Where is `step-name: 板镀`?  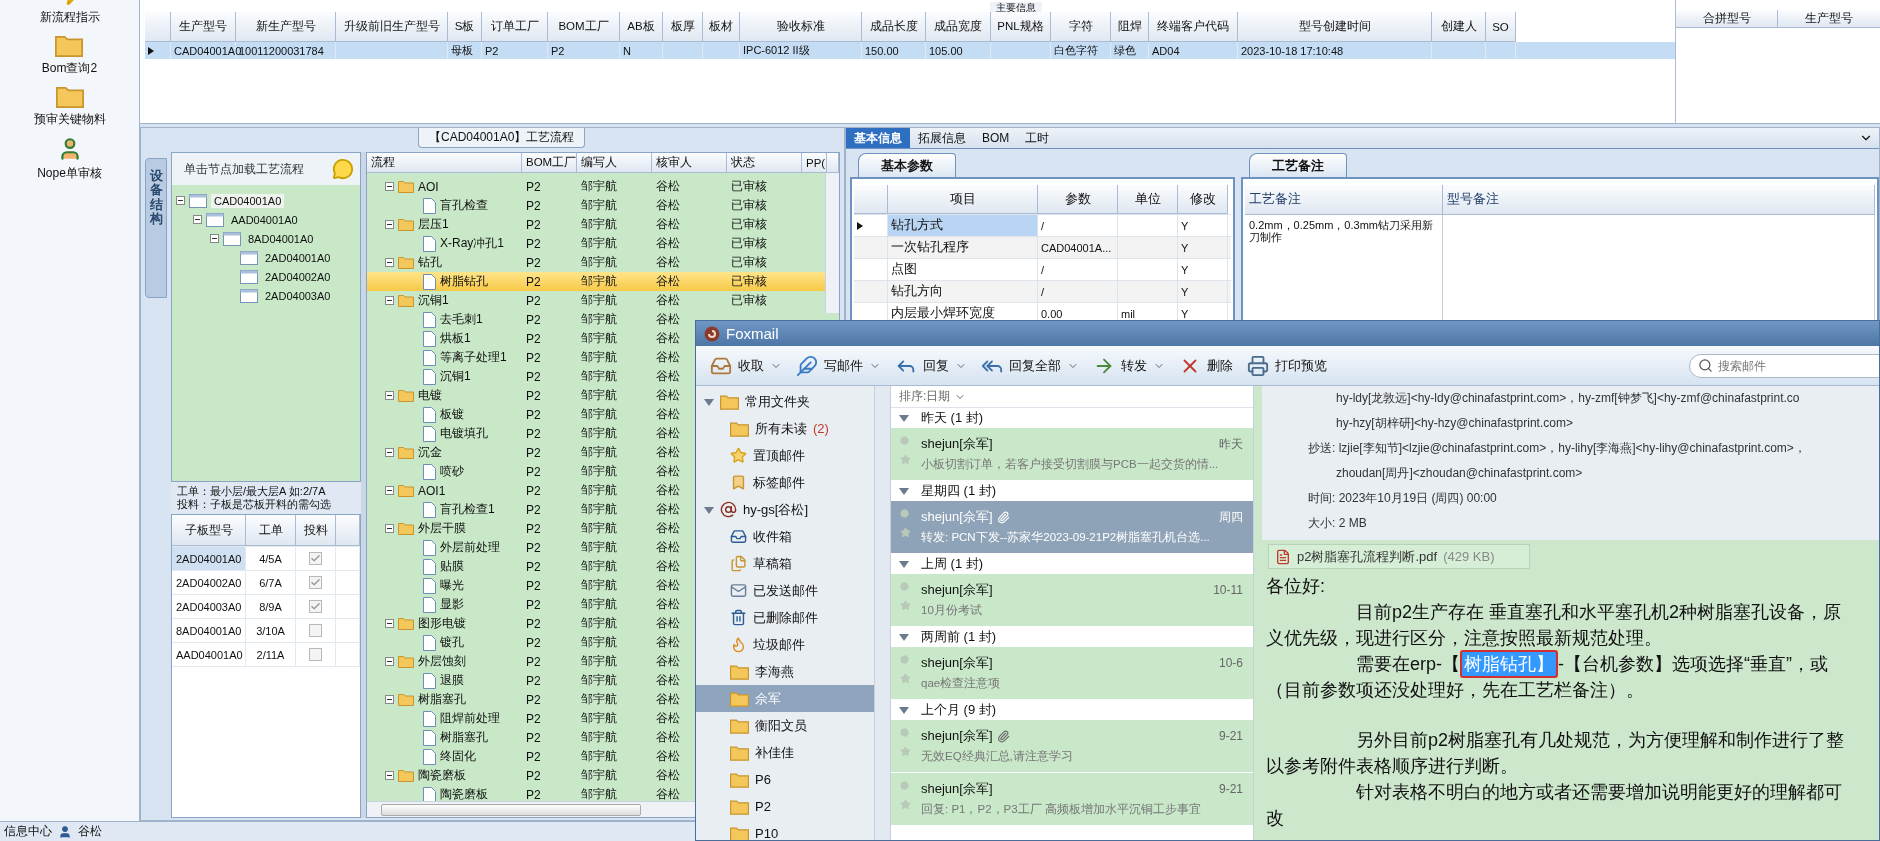 step-name: 板镀 is located at coordinates (452, 414).